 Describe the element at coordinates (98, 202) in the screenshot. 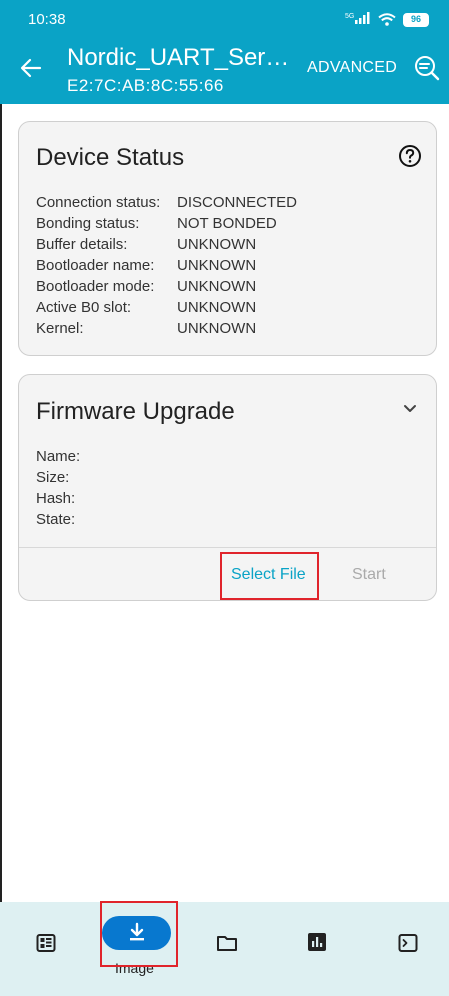

I see `connection-status-label: Connection status:` at that location.